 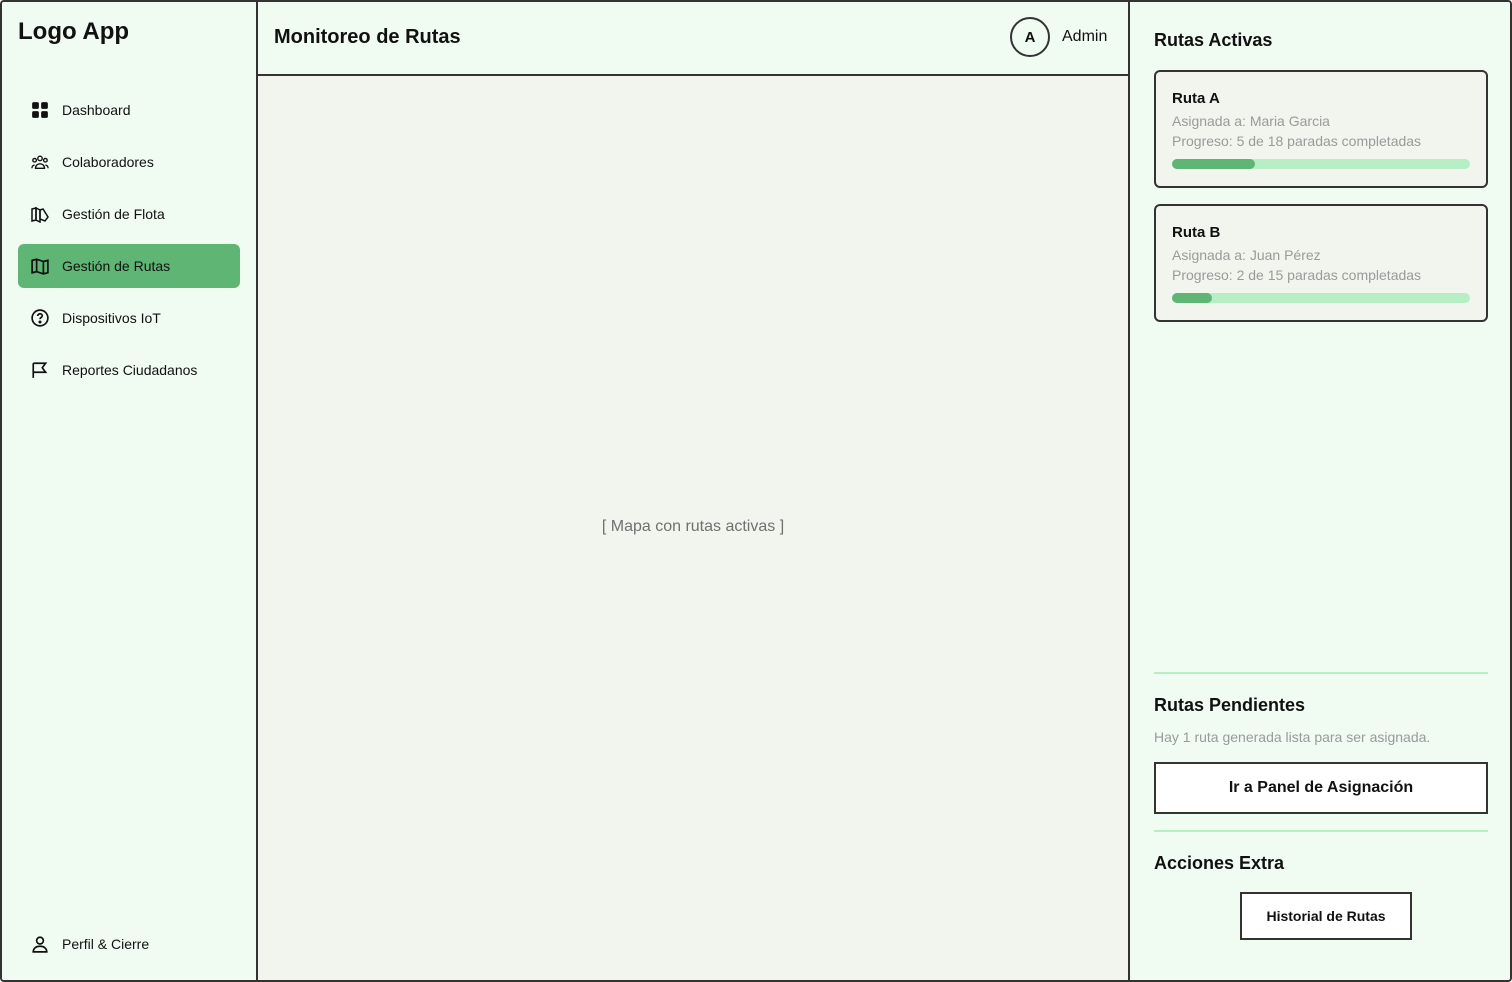 I want to click on sidebar-item-iot: Dispositivos IoT, so click(x=129, y=318).